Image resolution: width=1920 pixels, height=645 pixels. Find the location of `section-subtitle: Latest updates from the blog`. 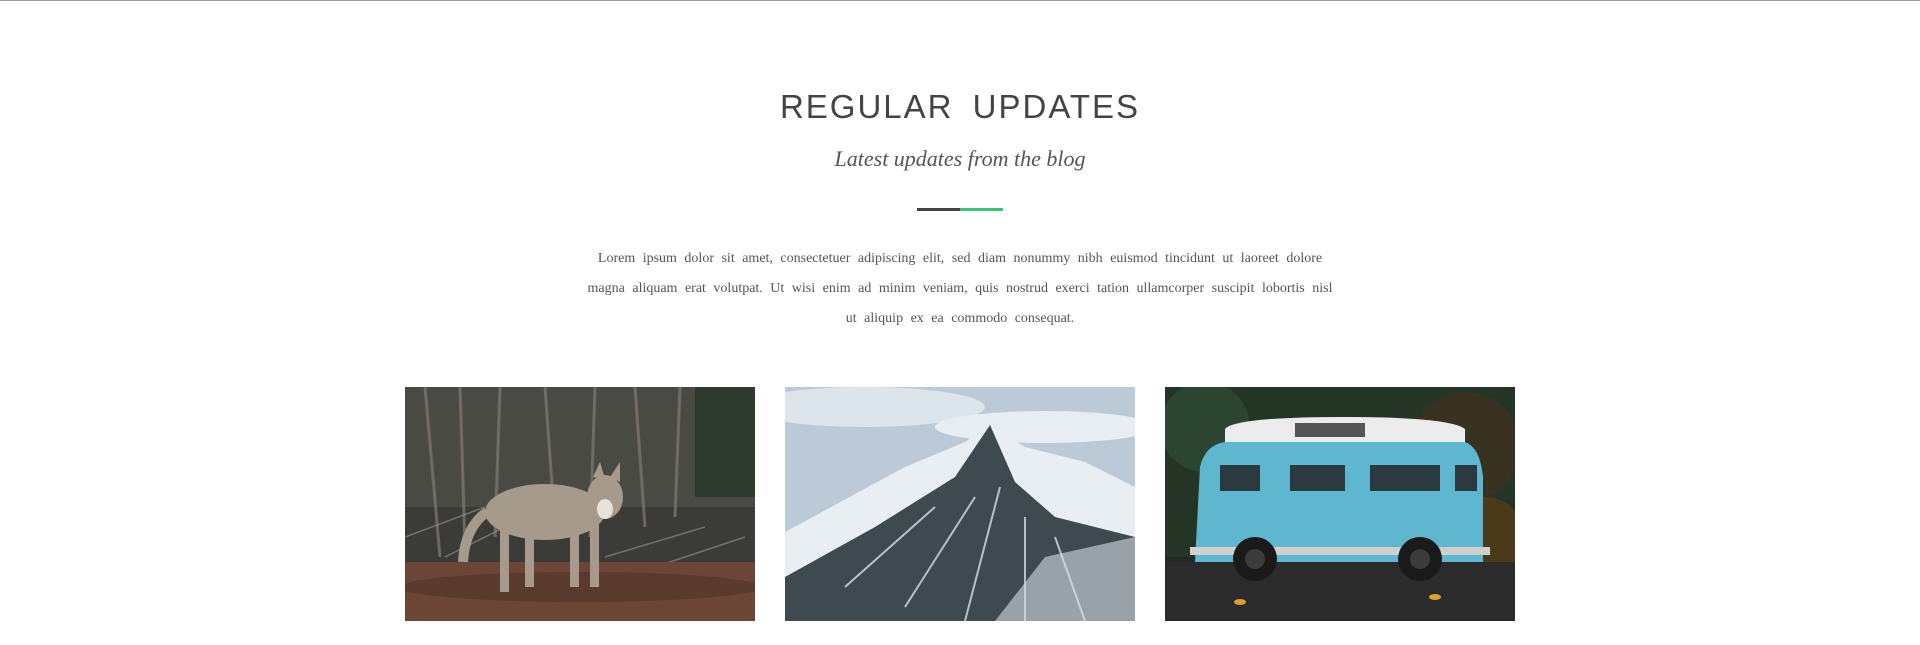

section-subtitle: Latest updates from the blog is located at coordinates (960, 158).